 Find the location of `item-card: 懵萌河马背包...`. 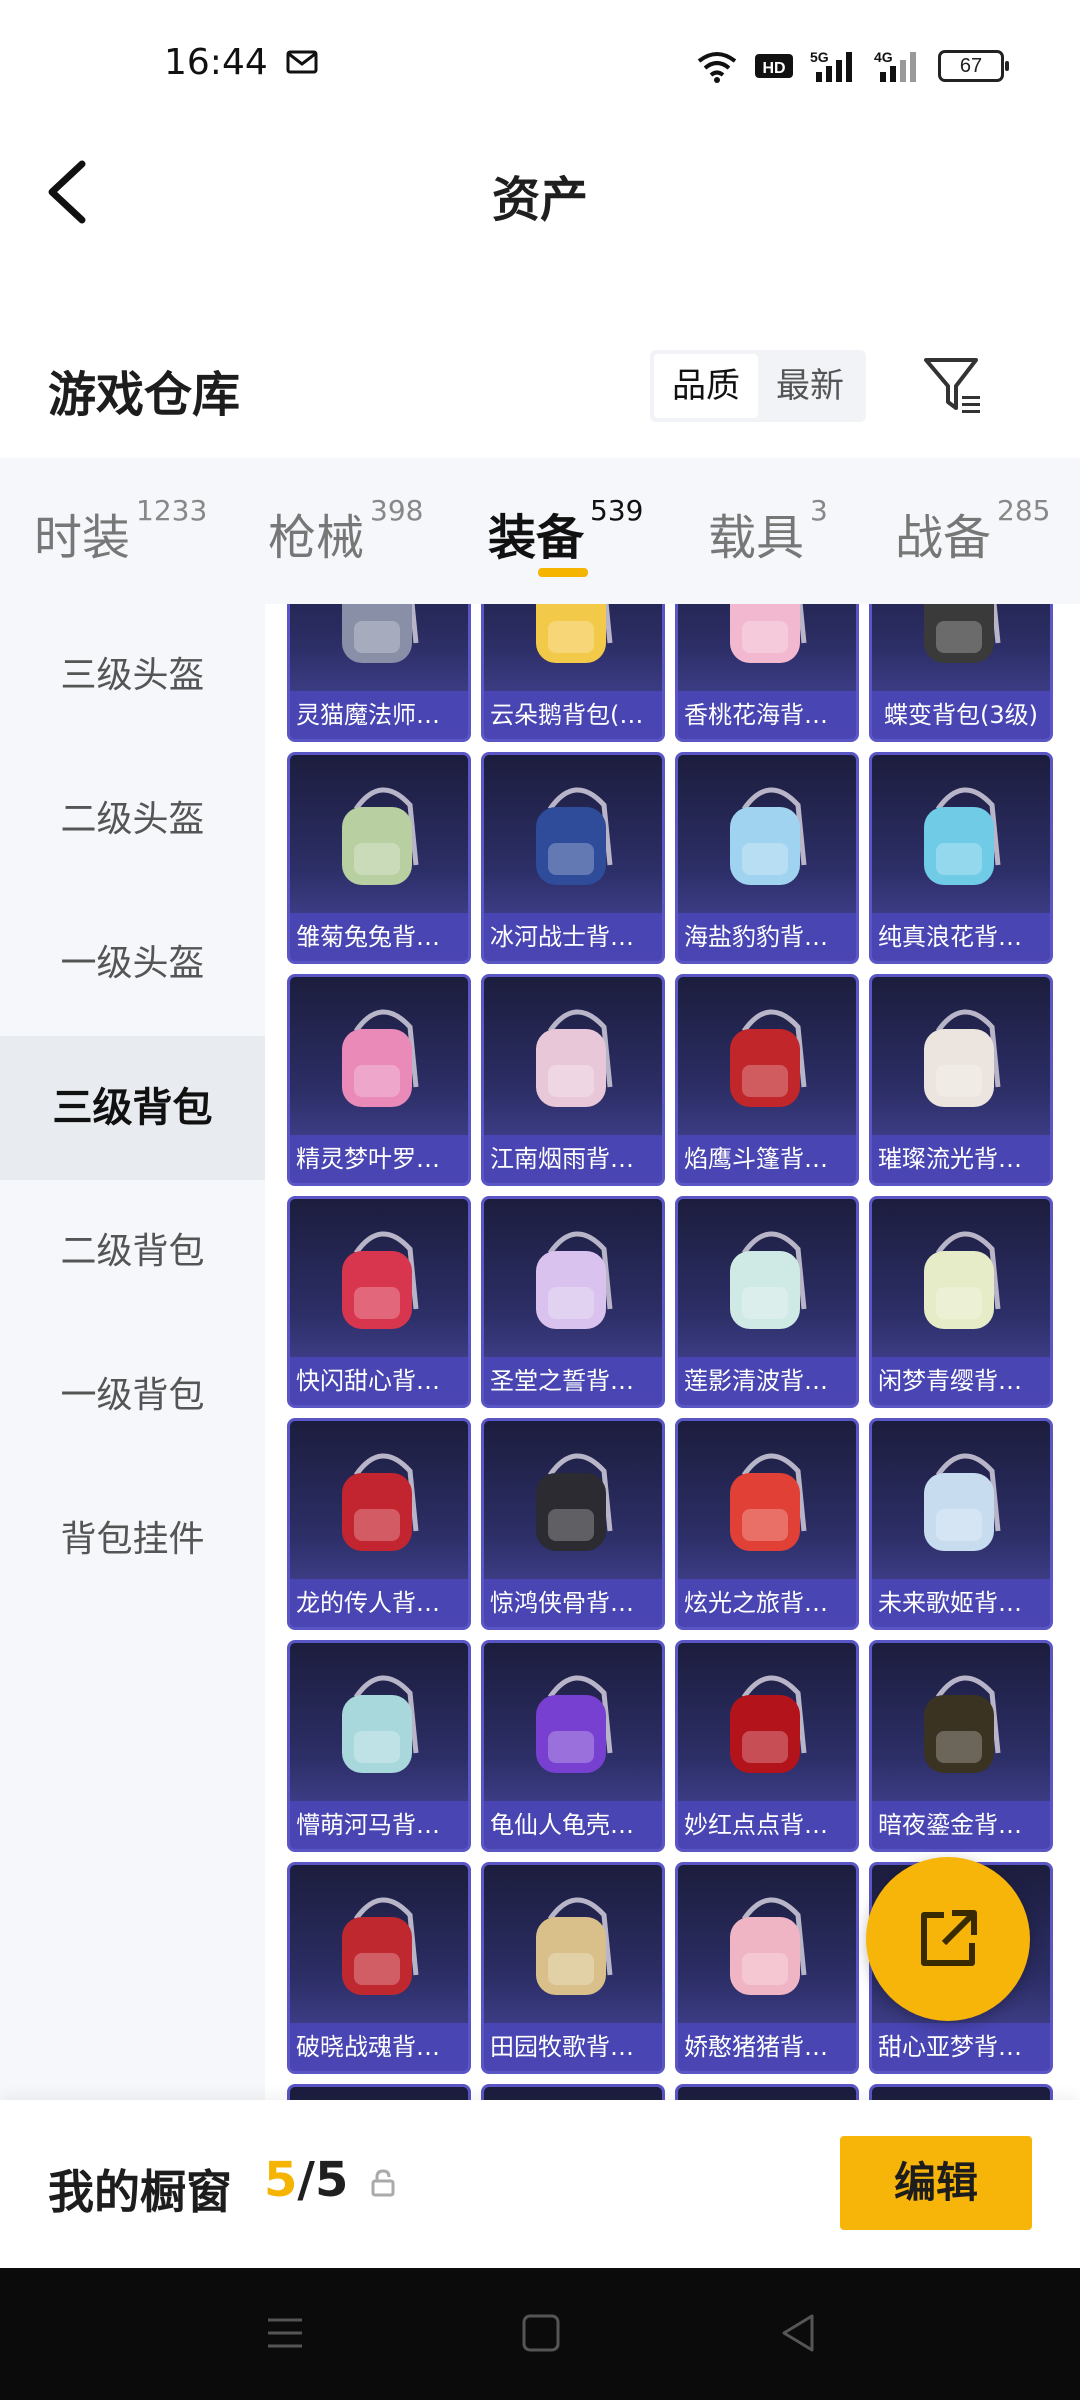

item-card: 懵萌河马背包... is located at coordinates (379, 1746).